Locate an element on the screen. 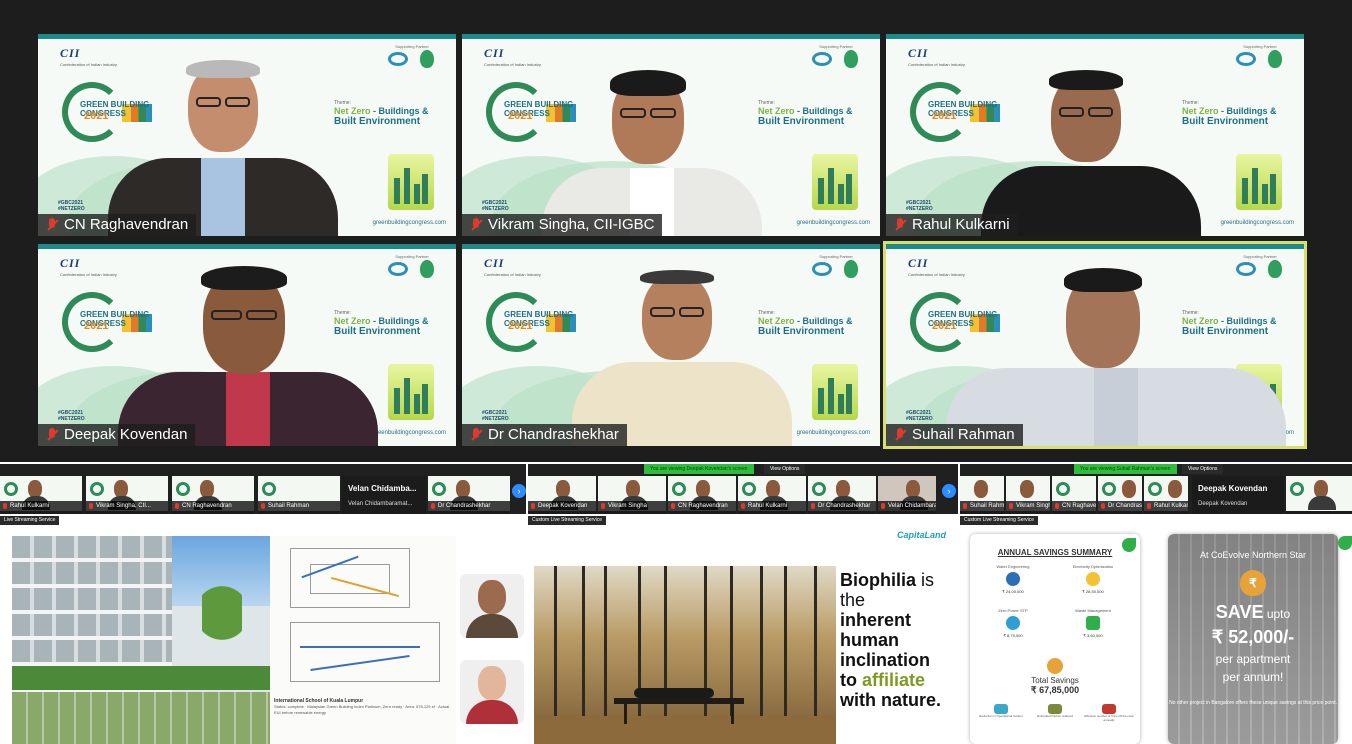 Image resolution: width=1352 pixels, height=744 pixels. promo-amount: ₹ 52,000/- is located at coordinates (1253, 637).